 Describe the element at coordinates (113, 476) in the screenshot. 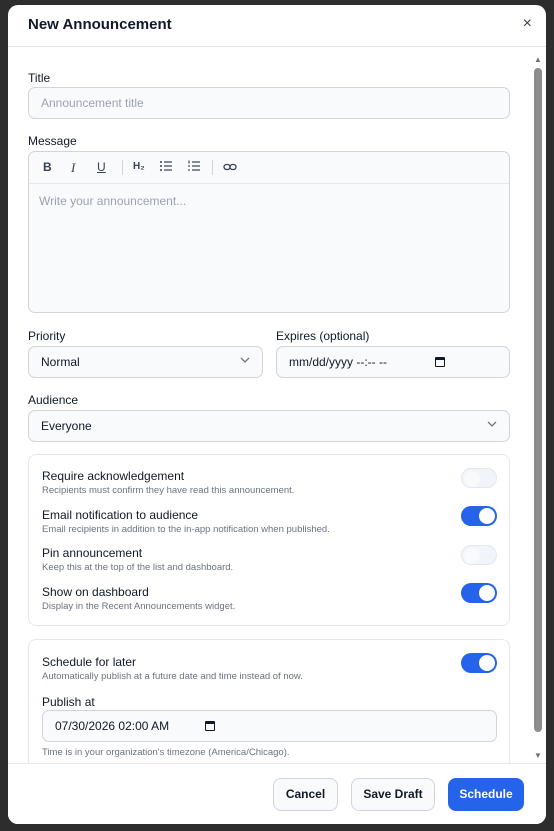

I see `option-title: Require acknowledgement` at that location.